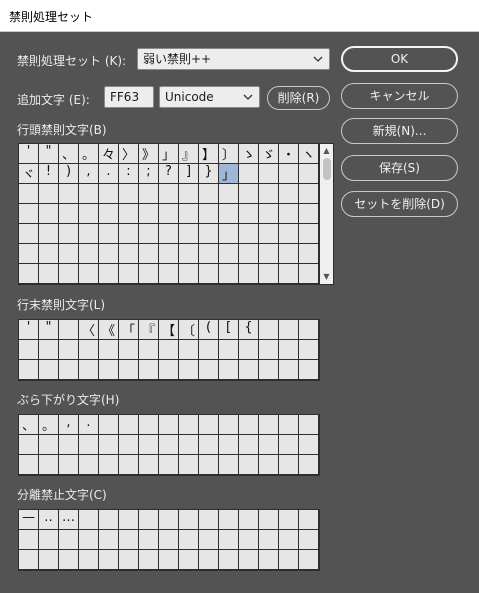 The width and height of the screenshot is (479, 593). Describe the element at coordinates (149, 154) in the screenshot. I see `char-cell: 》` at that location.